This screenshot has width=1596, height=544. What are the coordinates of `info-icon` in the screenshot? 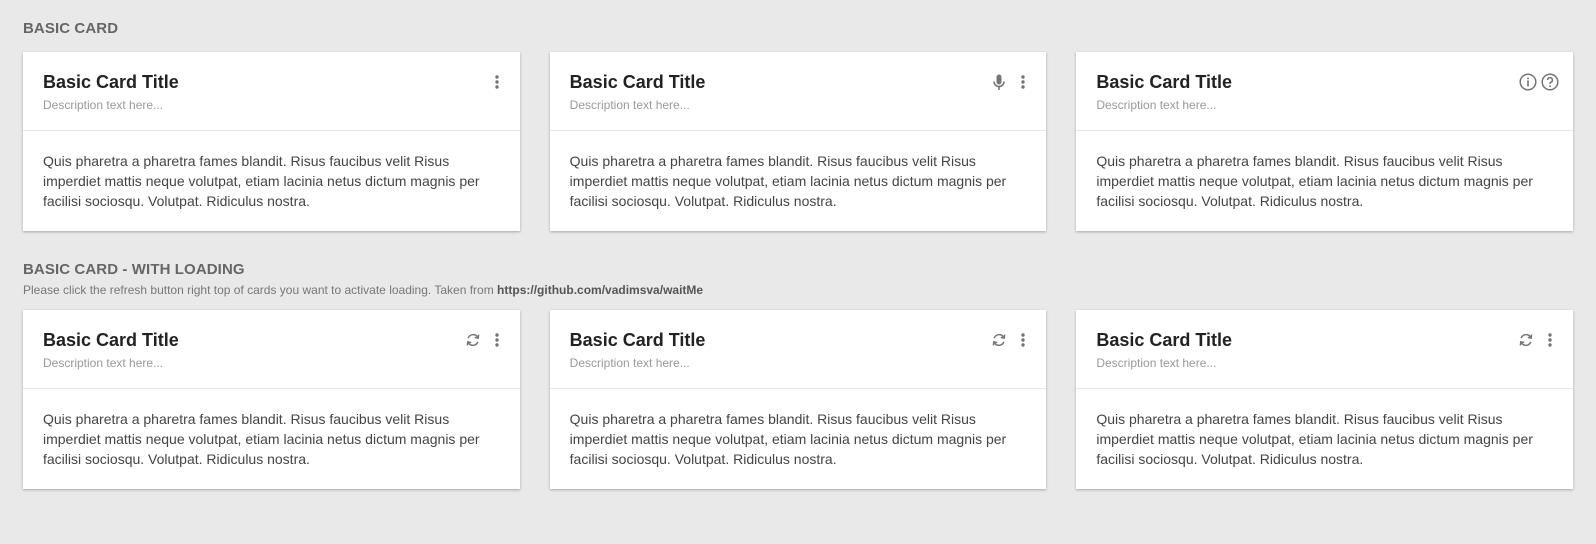 It's located at (1528, 82).